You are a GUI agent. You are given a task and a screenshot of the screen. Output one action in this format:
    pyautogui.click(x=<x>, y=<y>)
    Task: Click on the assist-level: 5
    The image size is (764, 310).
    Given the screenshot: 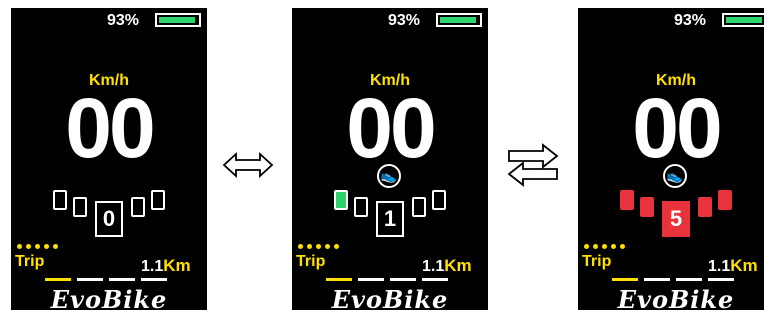 What is the action you would take?
    pyautogui.click(x=676, y=219)
    